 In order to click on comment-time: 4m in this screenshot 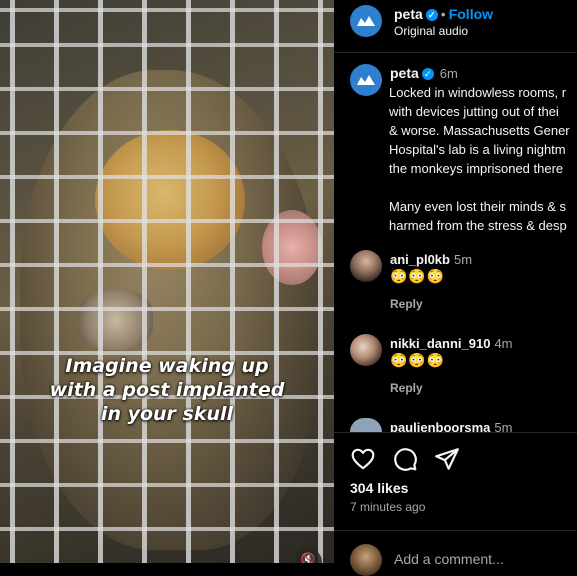, I will do `click(503, 343)`.